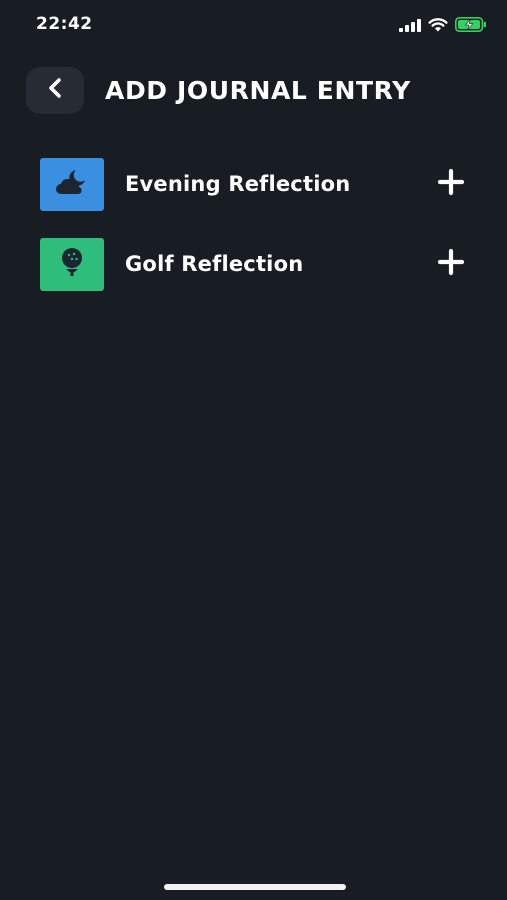 The image size is (507, 900). What do you see at coordinates (410, 26) in the screenshot?
I see `cellular-signal-icon` at bounding box center [410, 26].